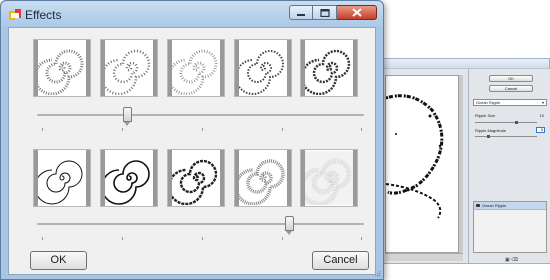  What do you see at coordinates (485, 115) in the screenshot?
I see `ripple-size-label: Ripple Size` at bounding box center [485, 115].